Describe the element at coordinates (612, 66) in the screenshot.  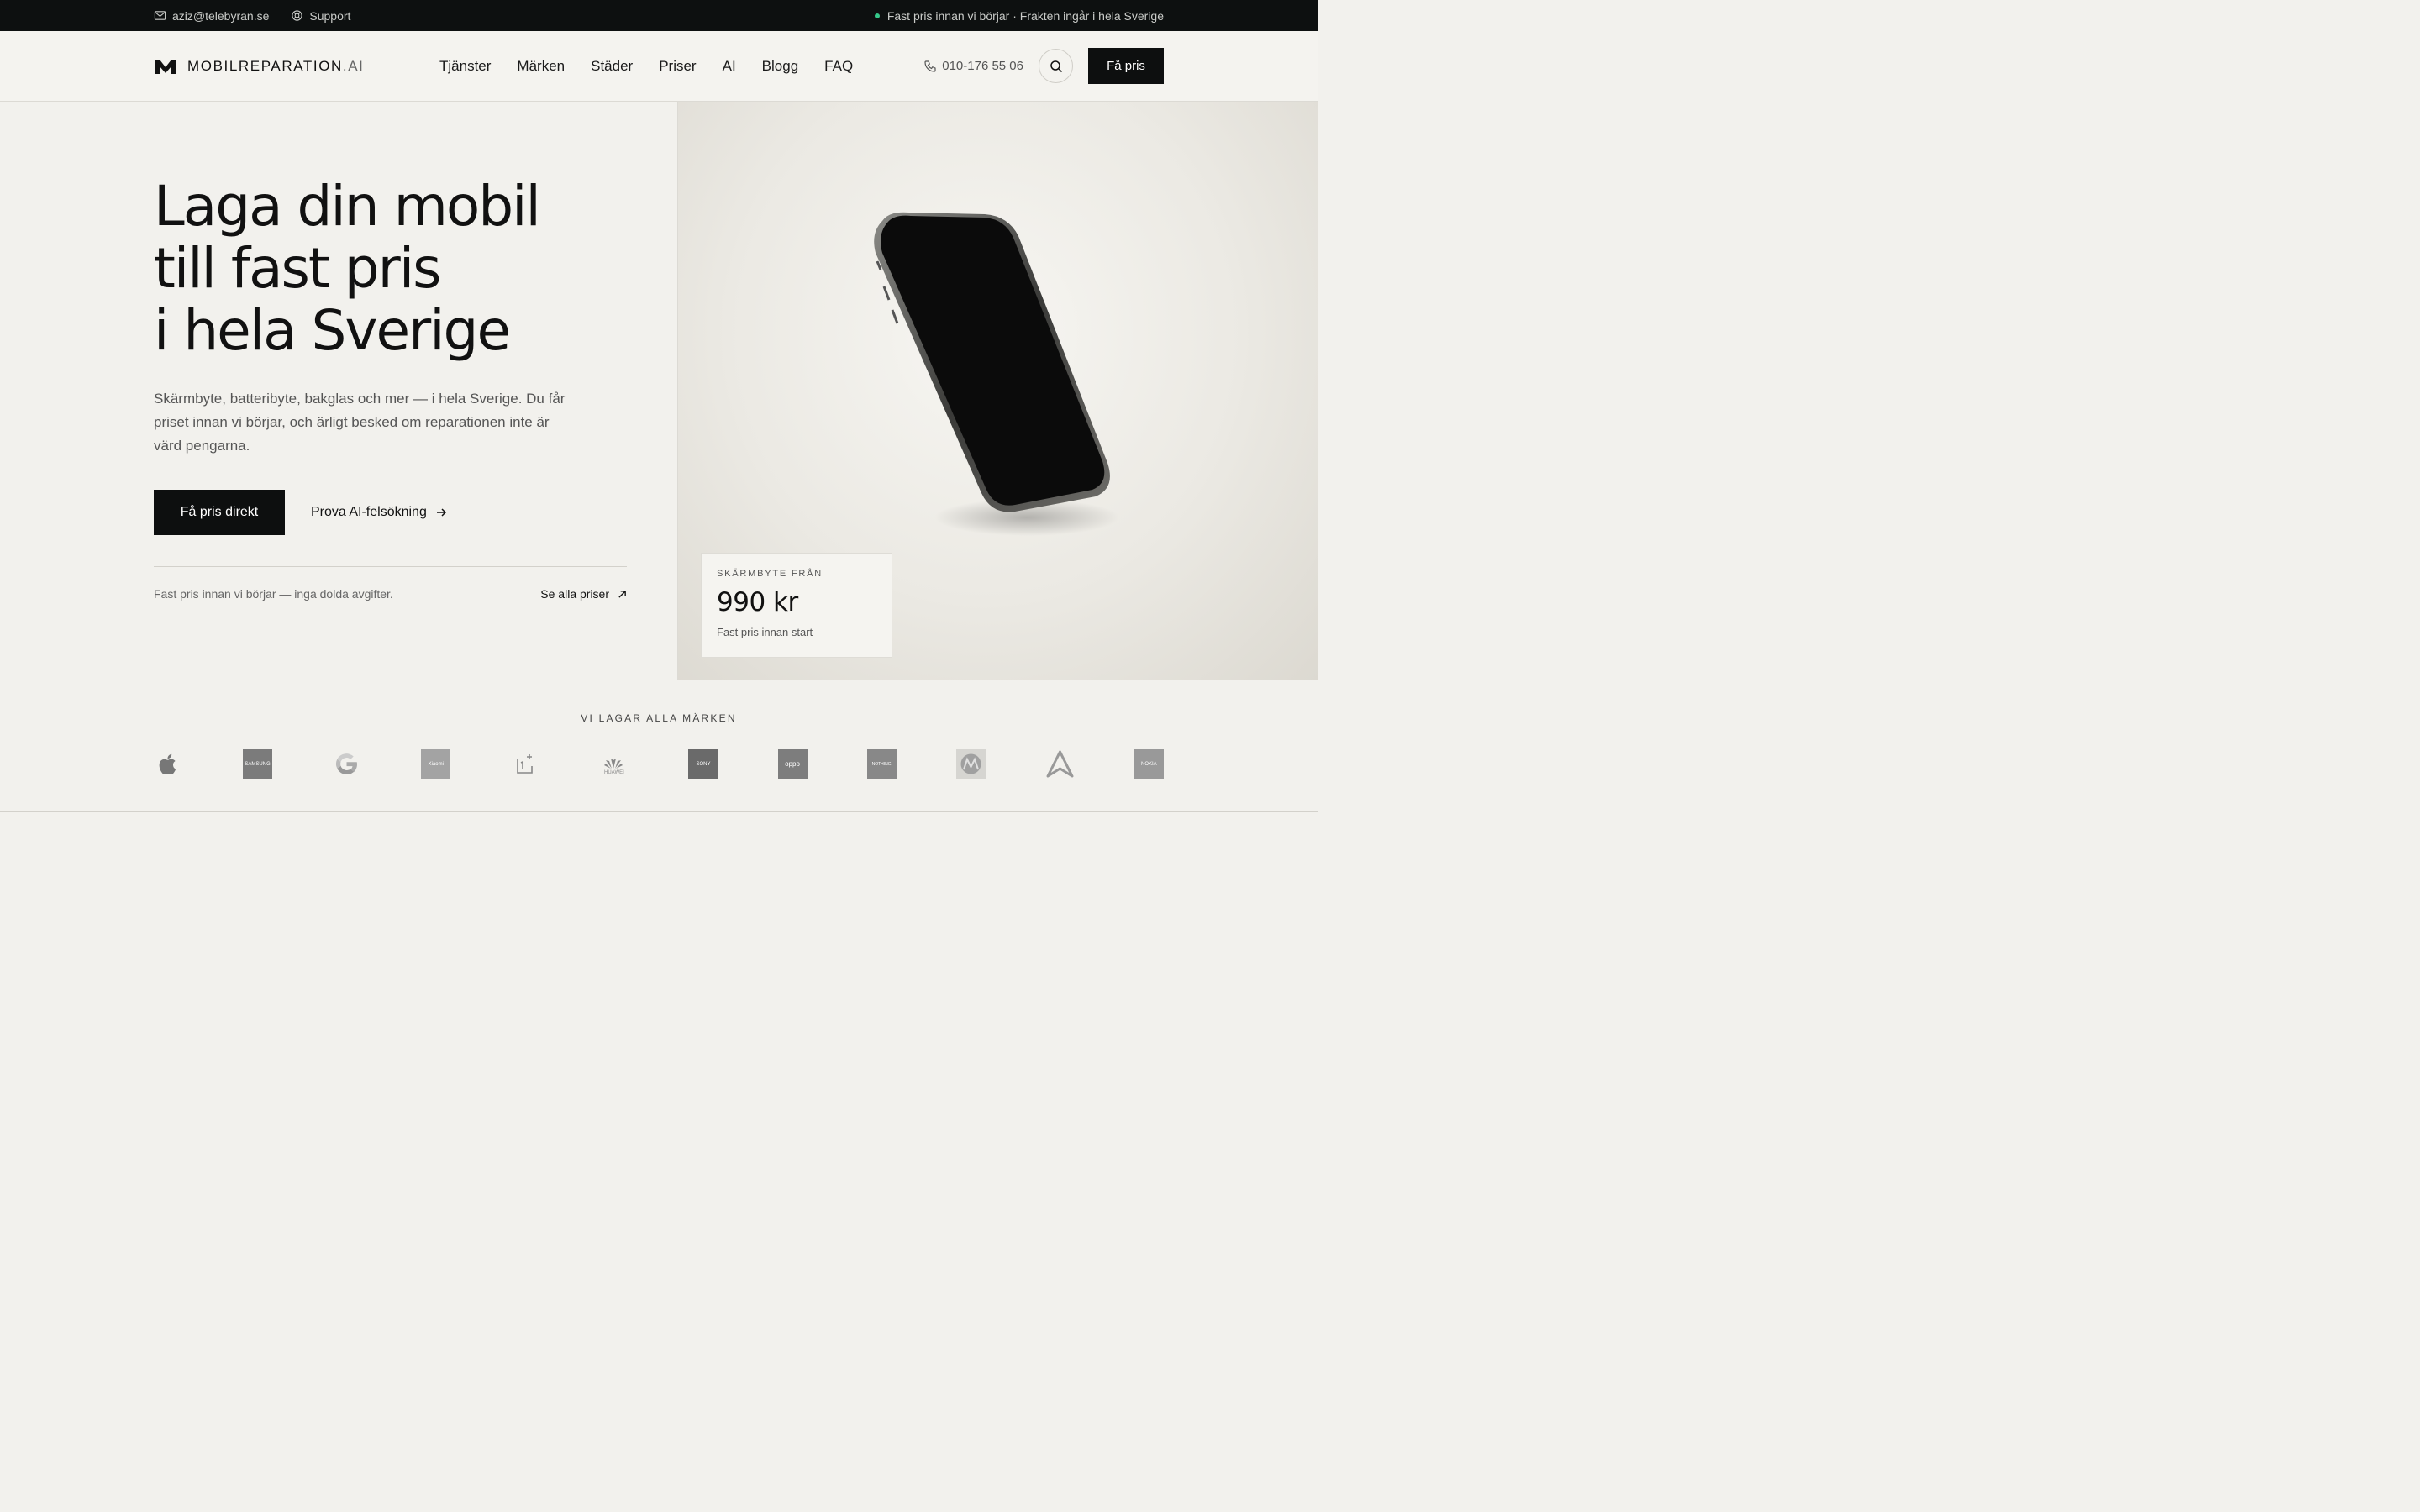
I see `nav-item-stader: Städer` at that location.